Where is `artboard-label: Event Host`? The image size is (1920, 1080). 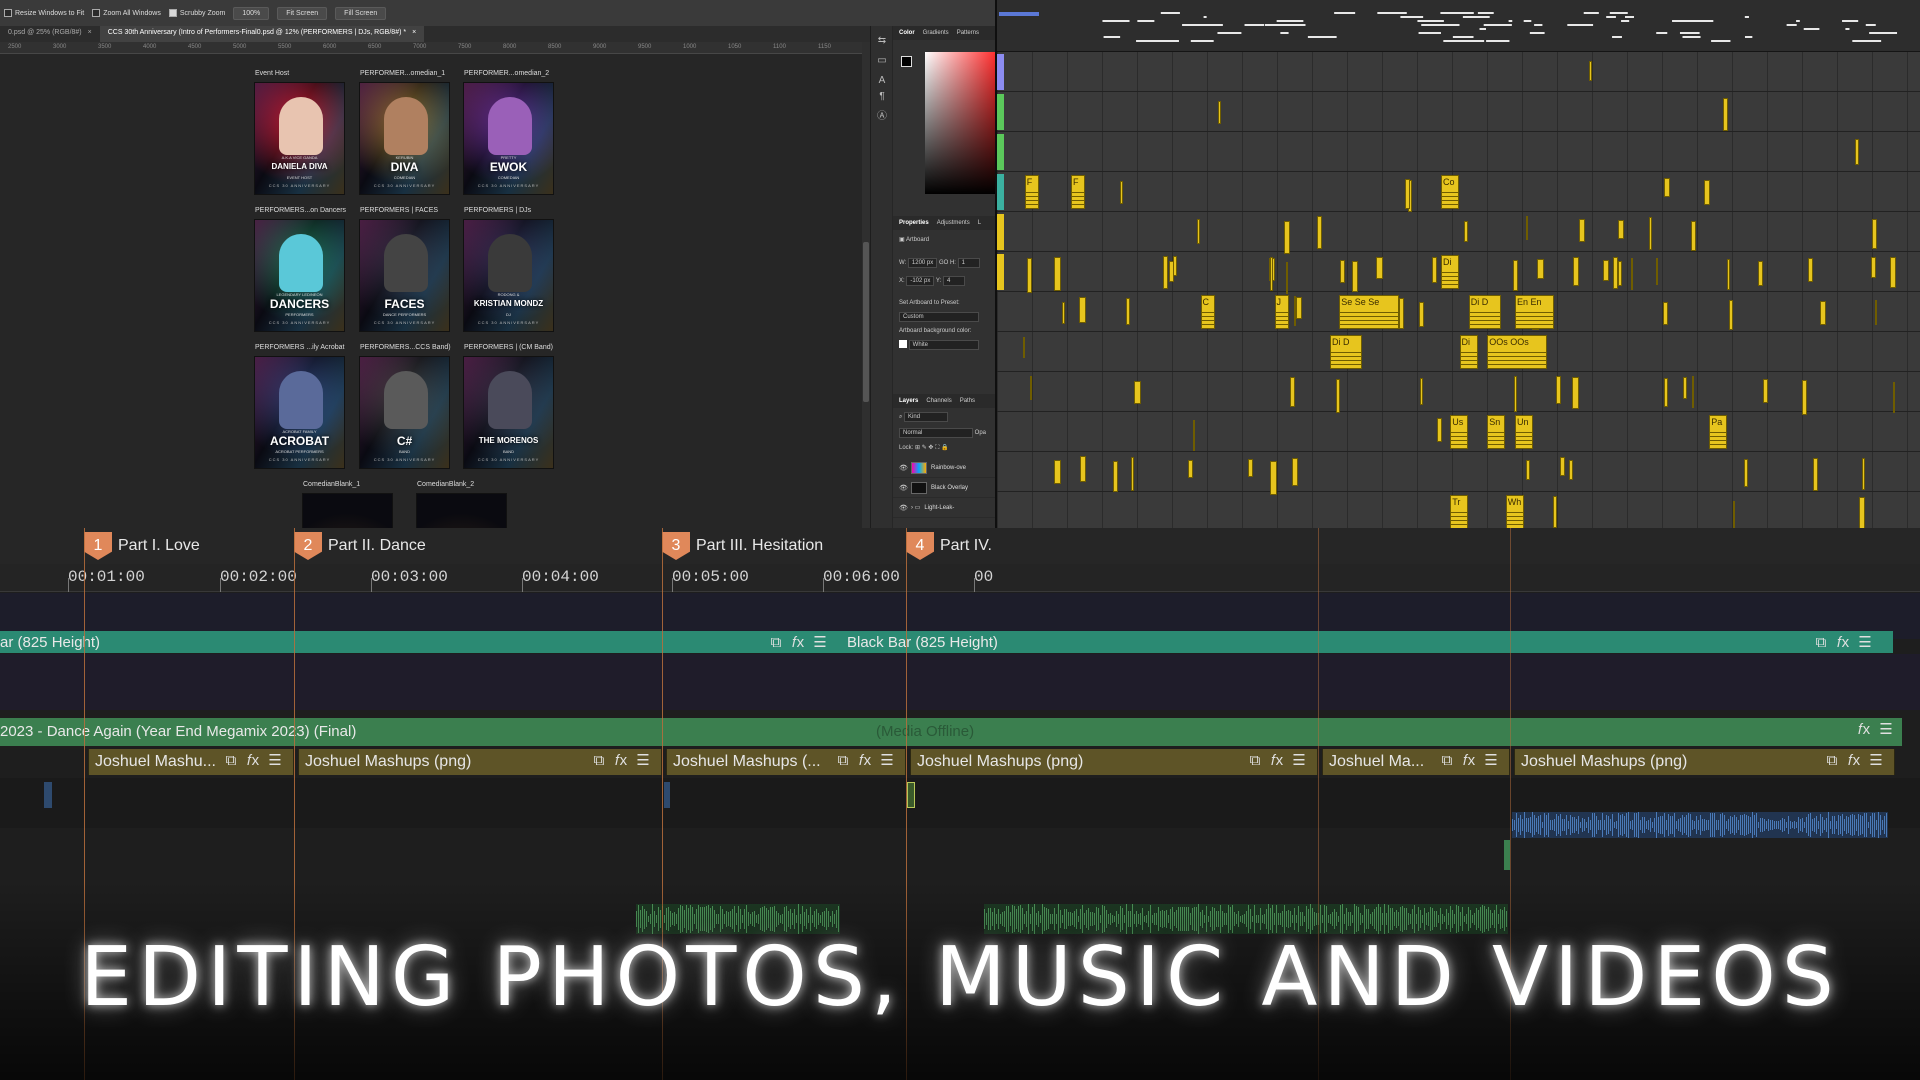 artboard-label: Event Host is located at coordinates (272, 73).